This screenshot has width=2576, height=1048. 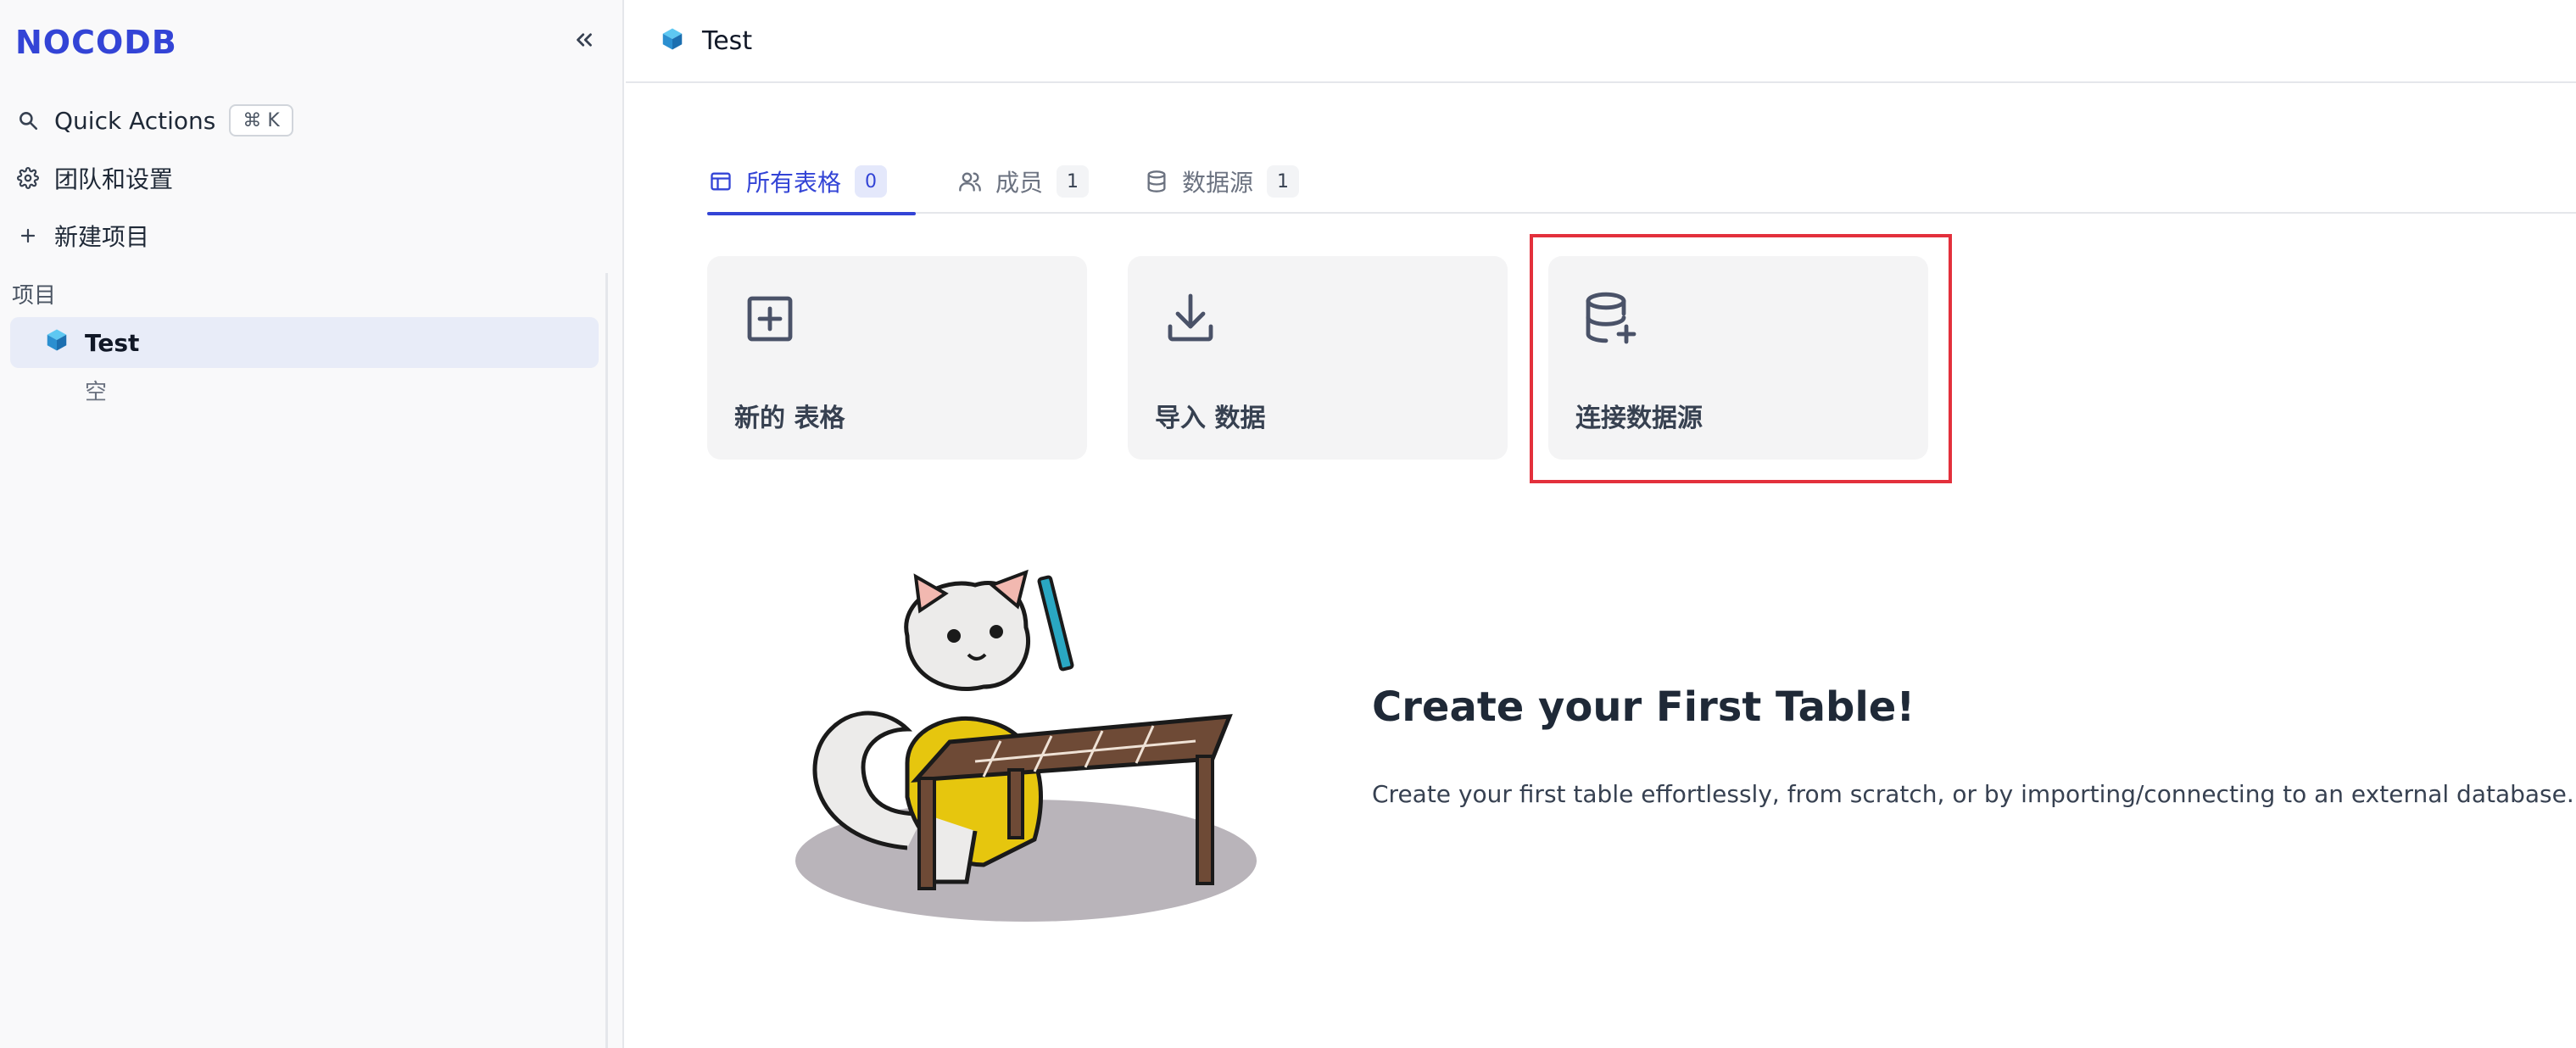 I want to click on new-project-button: 新建项目, so click(x=305, y=235).